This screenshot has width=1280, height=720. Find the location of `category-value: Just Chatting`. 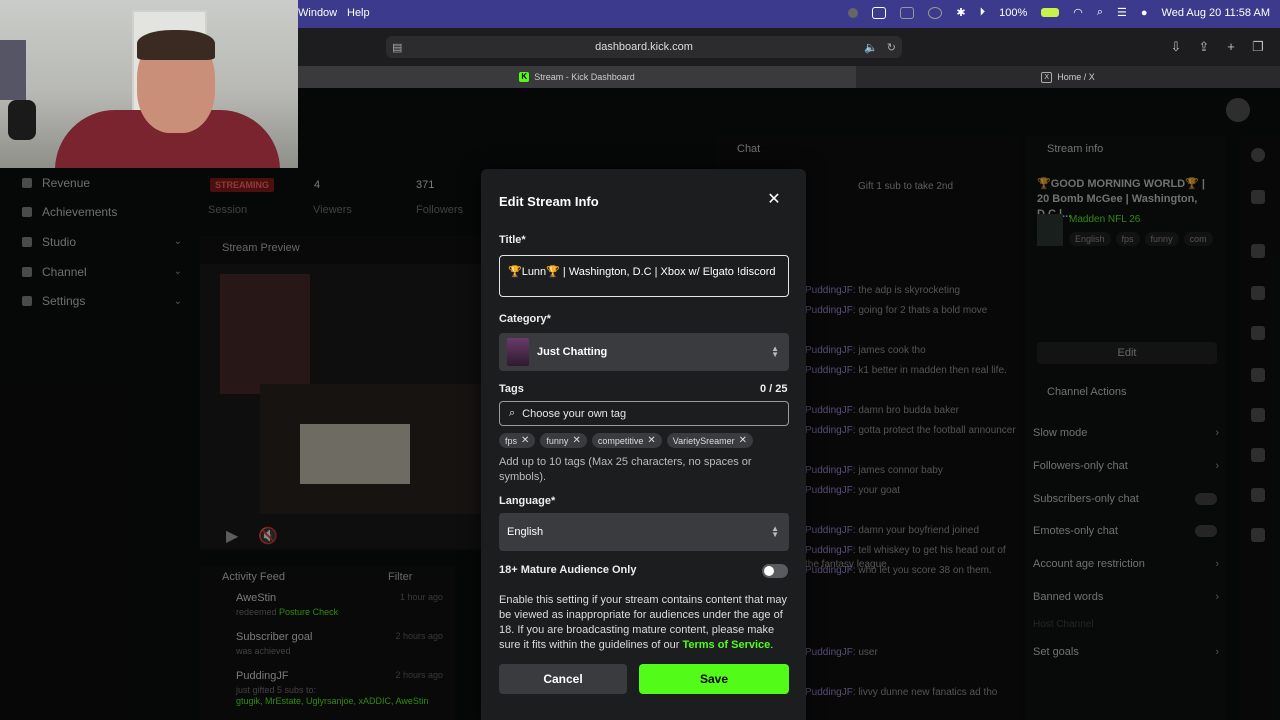

category-value: Just Chatting is located at coordinates (572, 352).